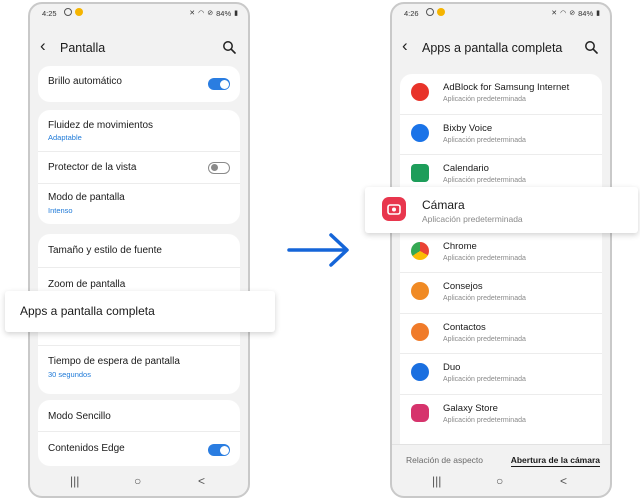  I want to click on list-item-contacts: Contactos Aplicación predeterminada, so click(501, 334).